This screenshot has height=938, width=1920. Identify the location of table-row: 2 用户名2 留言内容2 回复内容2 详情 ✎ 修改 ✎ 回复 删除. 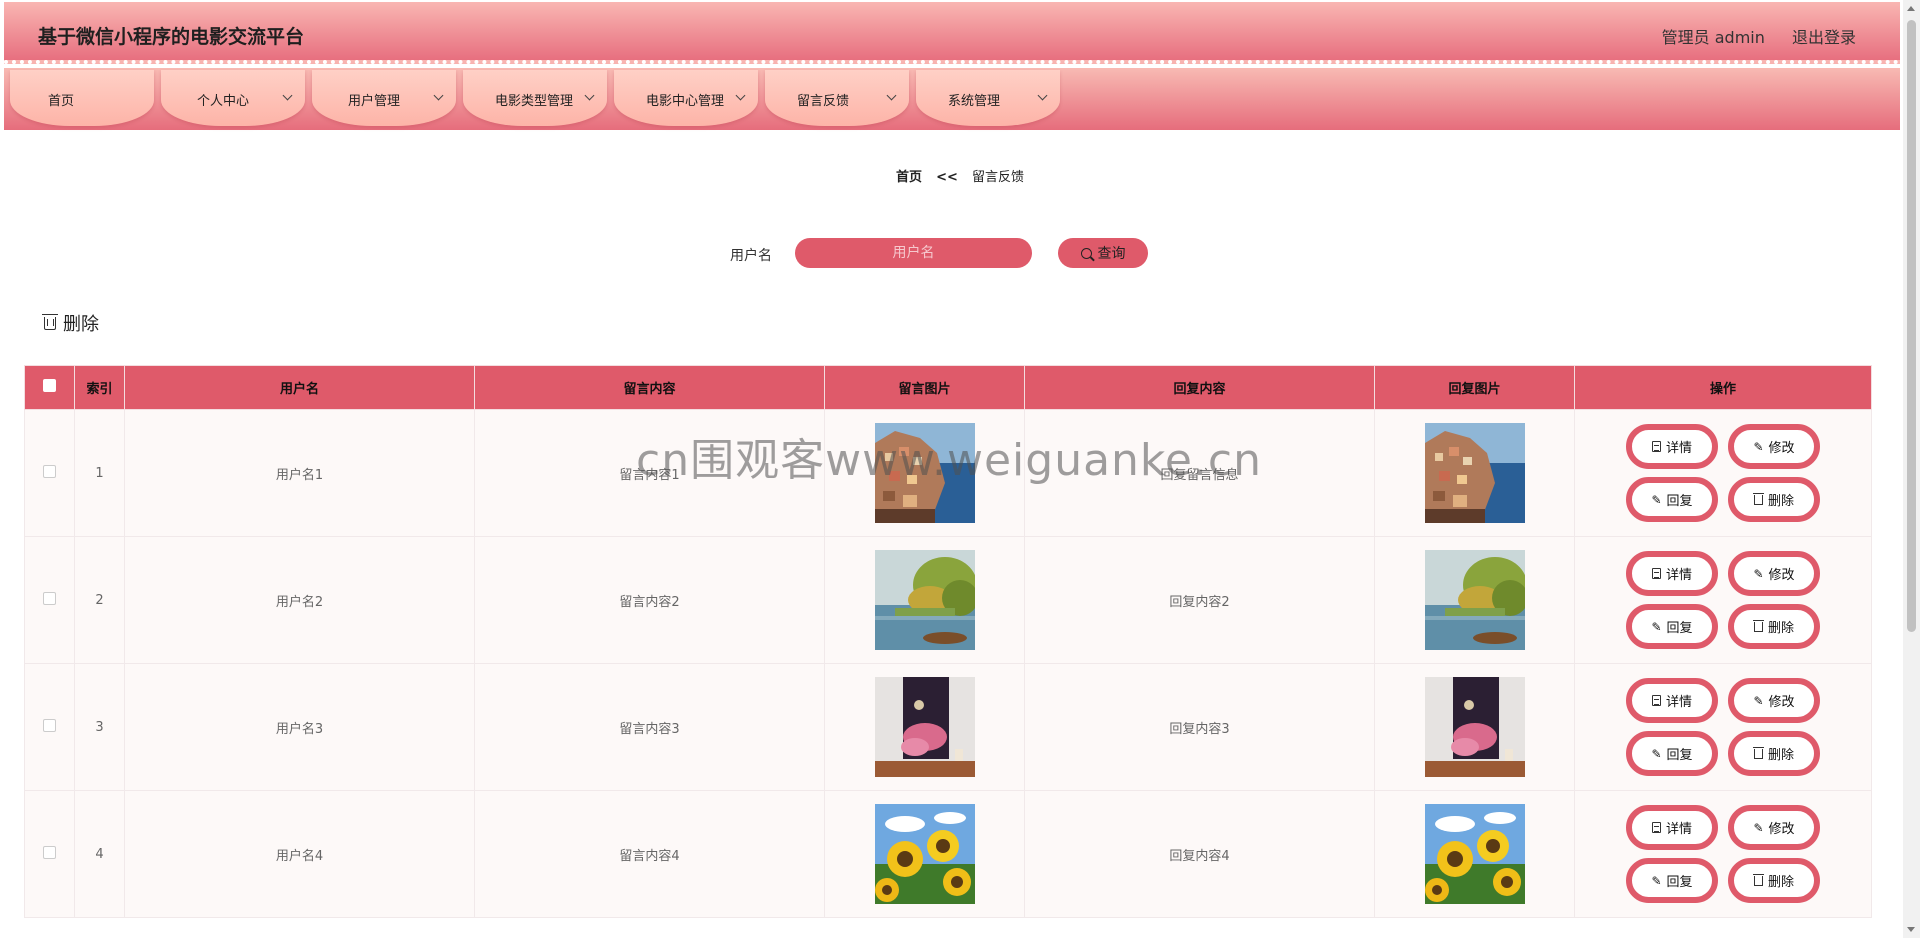
(948, 600).